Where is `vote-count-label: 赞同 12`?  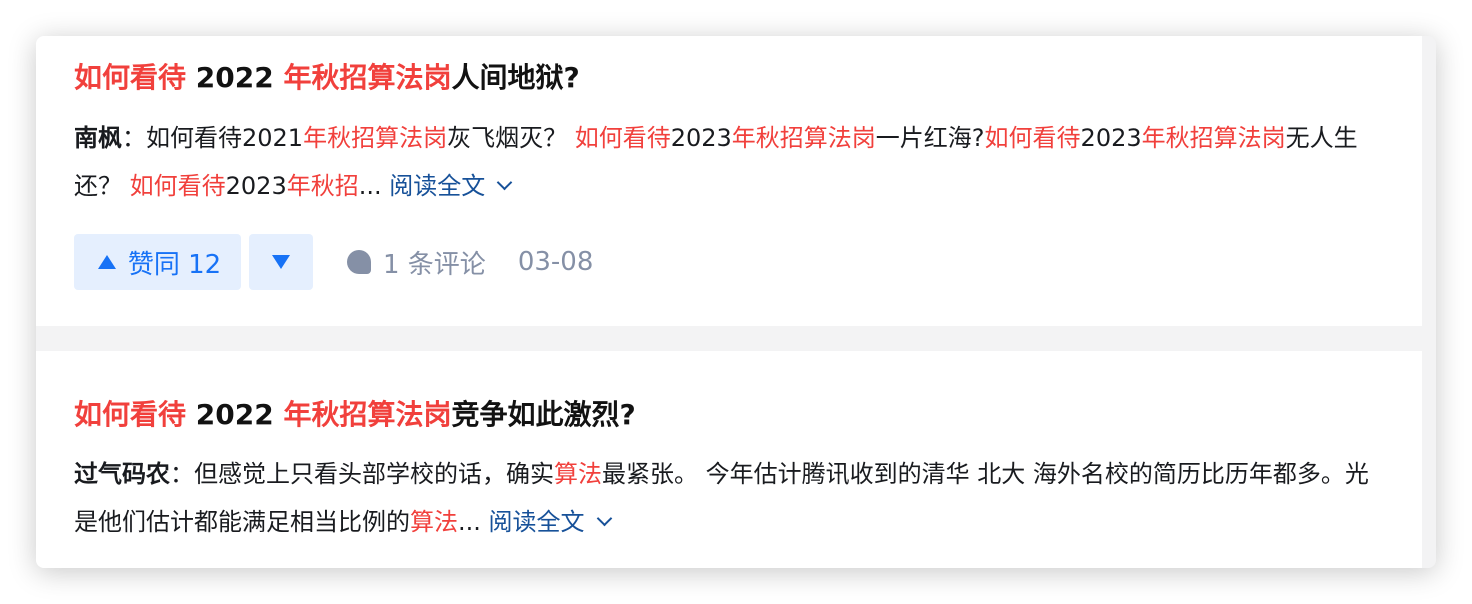 vote-count-label: 赞同 12 is located at coordinates (174, 264).